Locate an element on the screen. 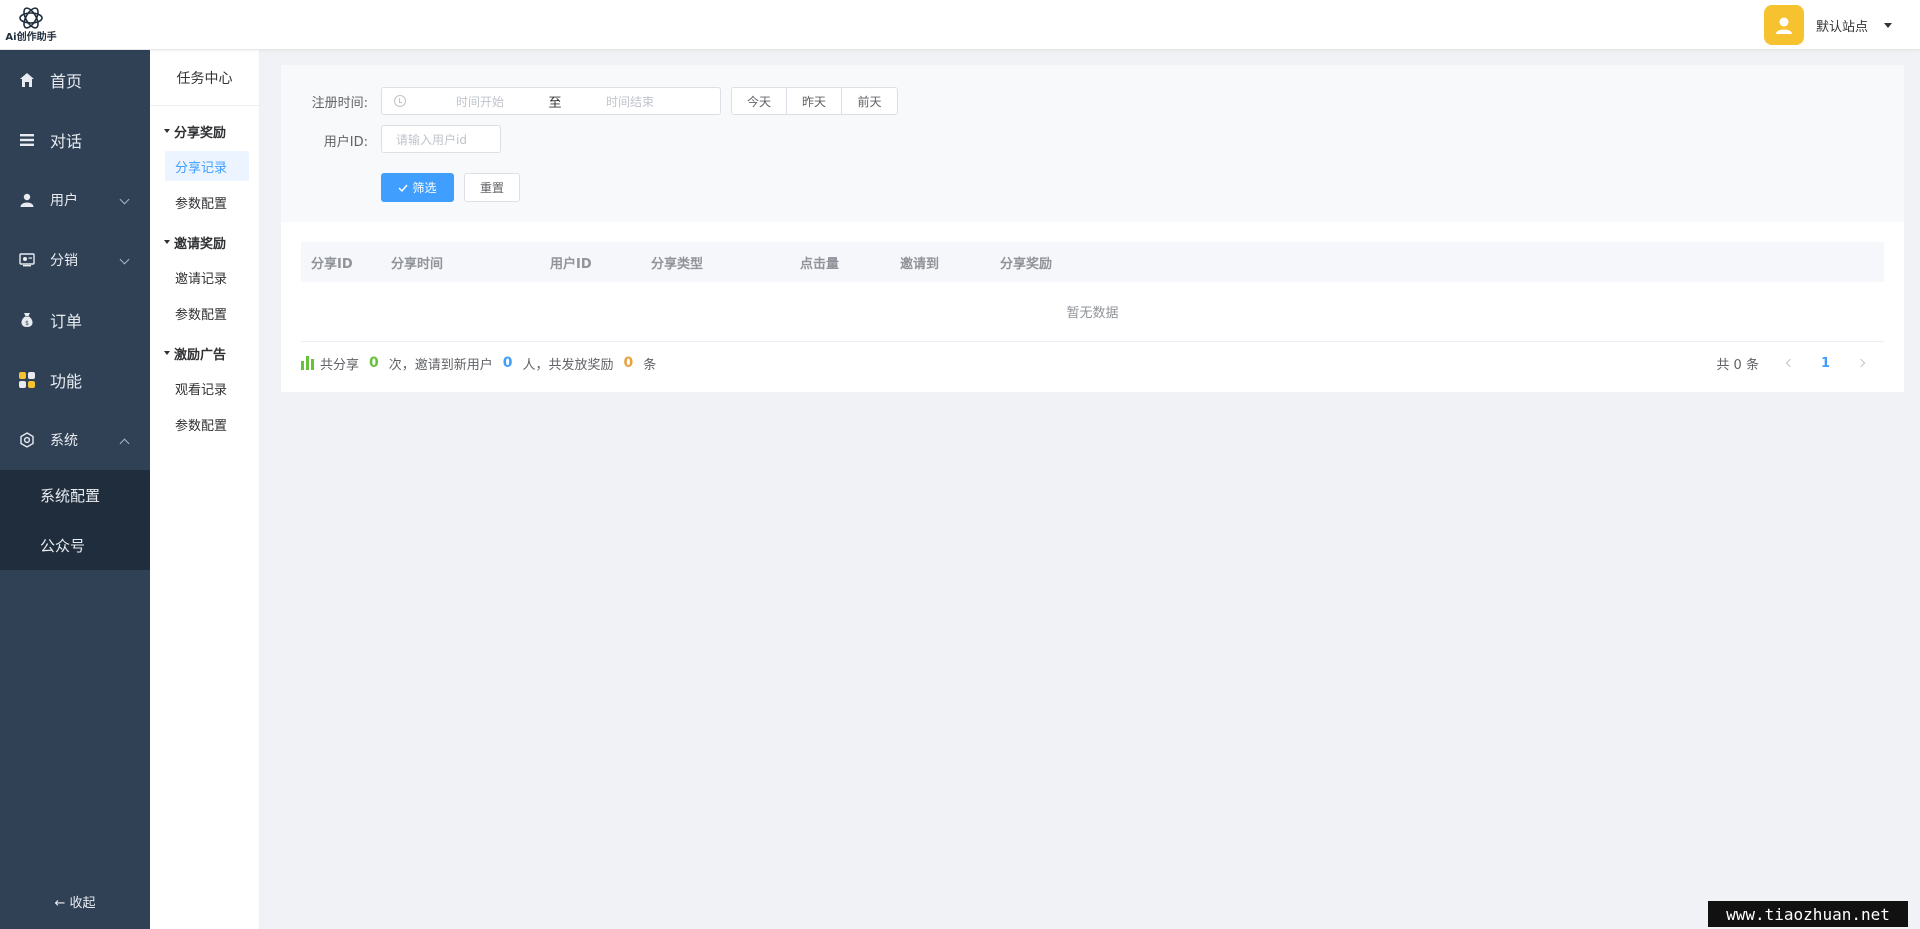 The image size is (1920, 929). sidebar-item-label: 用户 is located at coordinates (64, 201).